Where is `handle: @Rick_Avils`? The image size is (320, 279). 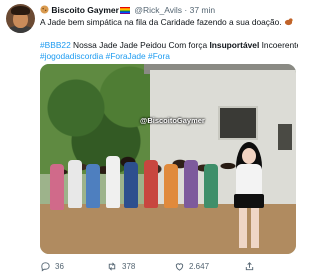
handle: @Rick_Avils is located at coordinates (158, 10).